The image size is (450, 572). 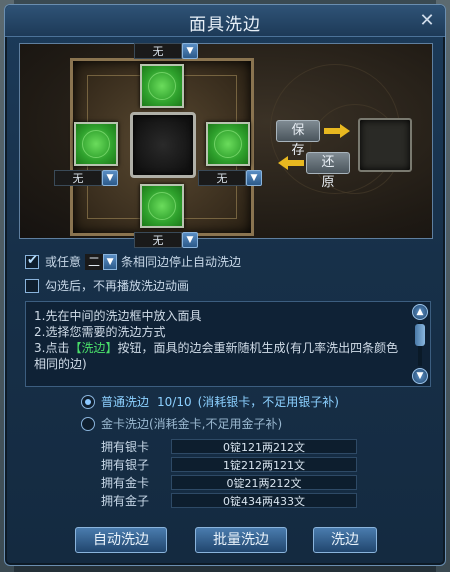 I want to click on auto-stop-checkbox, so click(x=32, y=261).